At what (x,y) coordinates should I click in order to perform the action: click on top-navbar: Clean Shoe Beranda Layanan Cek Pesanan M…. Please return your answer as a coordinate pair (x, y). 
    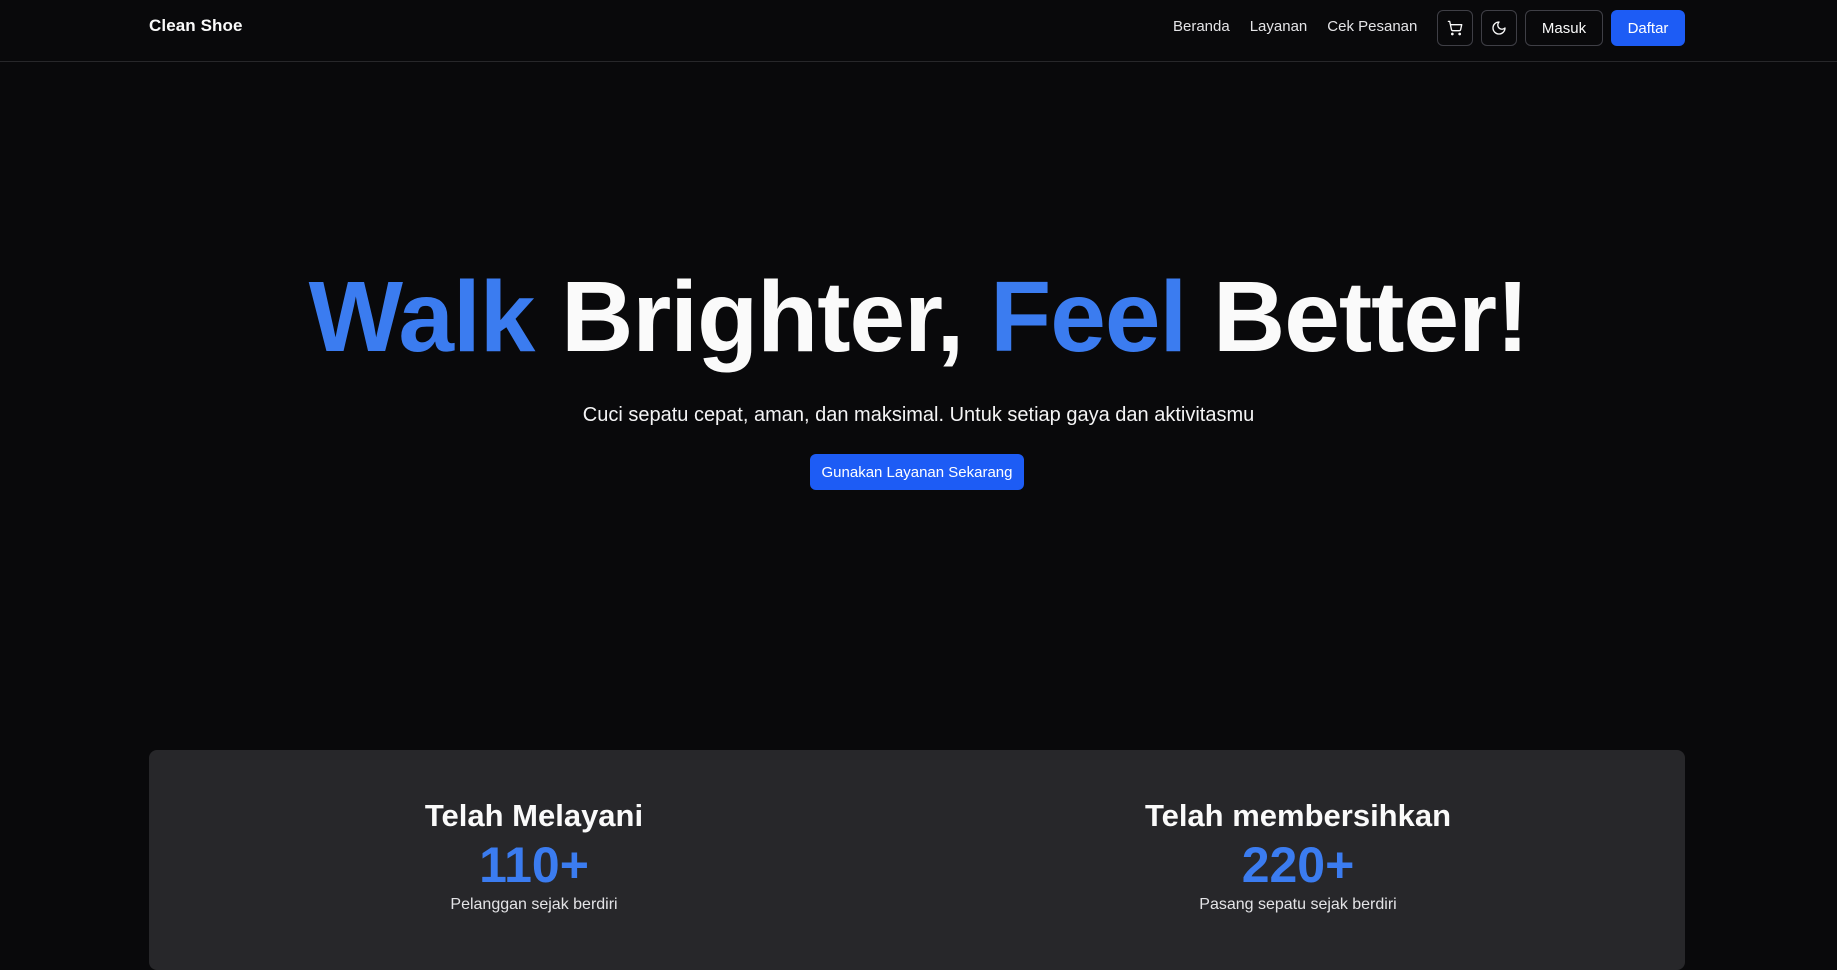
    Looking at the image, I should click on (918, 31).